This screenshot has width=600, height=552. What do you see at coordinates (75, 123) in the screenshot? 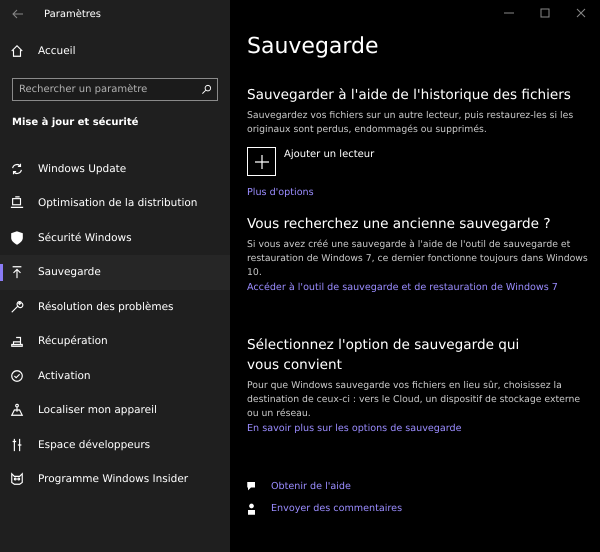
I see `section-heading: Mise à jour et sécurité` at bounding box center [75, 123].